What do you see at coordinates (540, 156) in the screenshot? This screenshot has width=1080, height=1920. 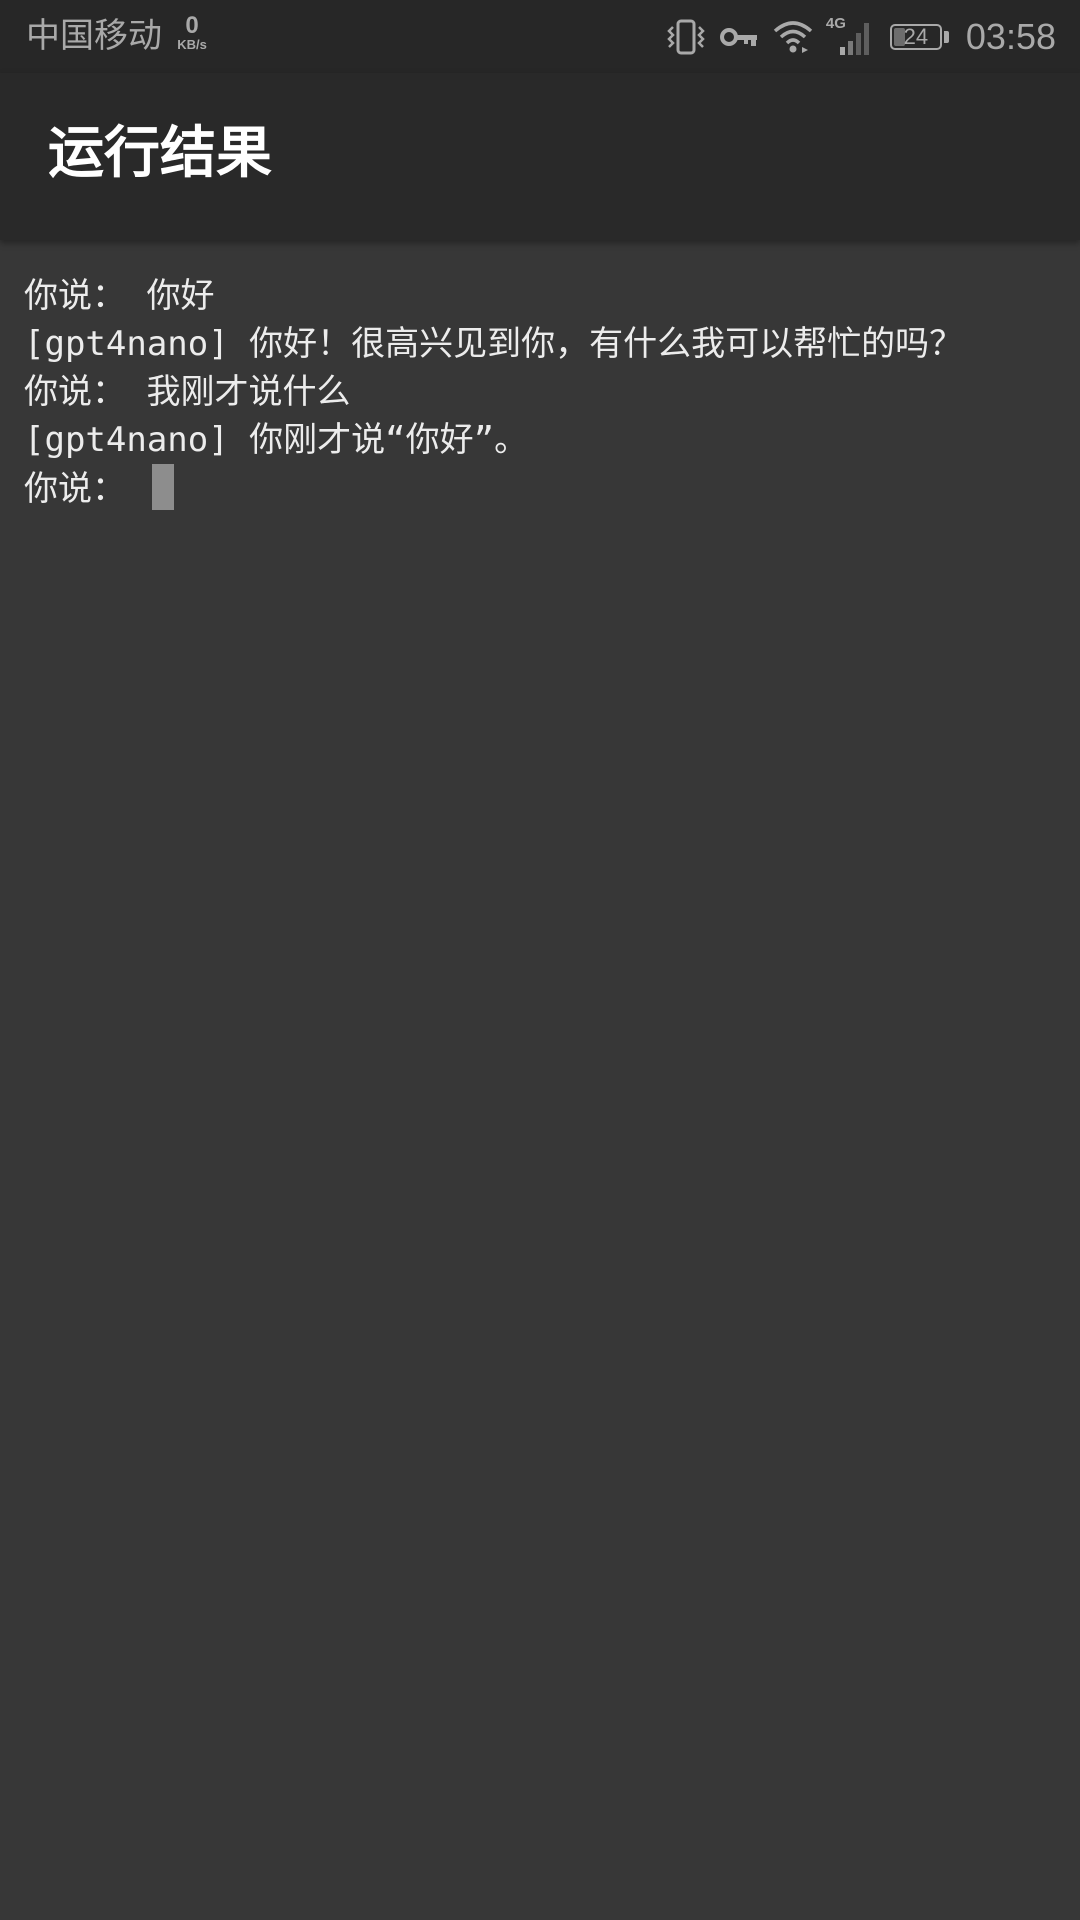 I see `app-bar: 运行结果` at bounding box center [540, 156].